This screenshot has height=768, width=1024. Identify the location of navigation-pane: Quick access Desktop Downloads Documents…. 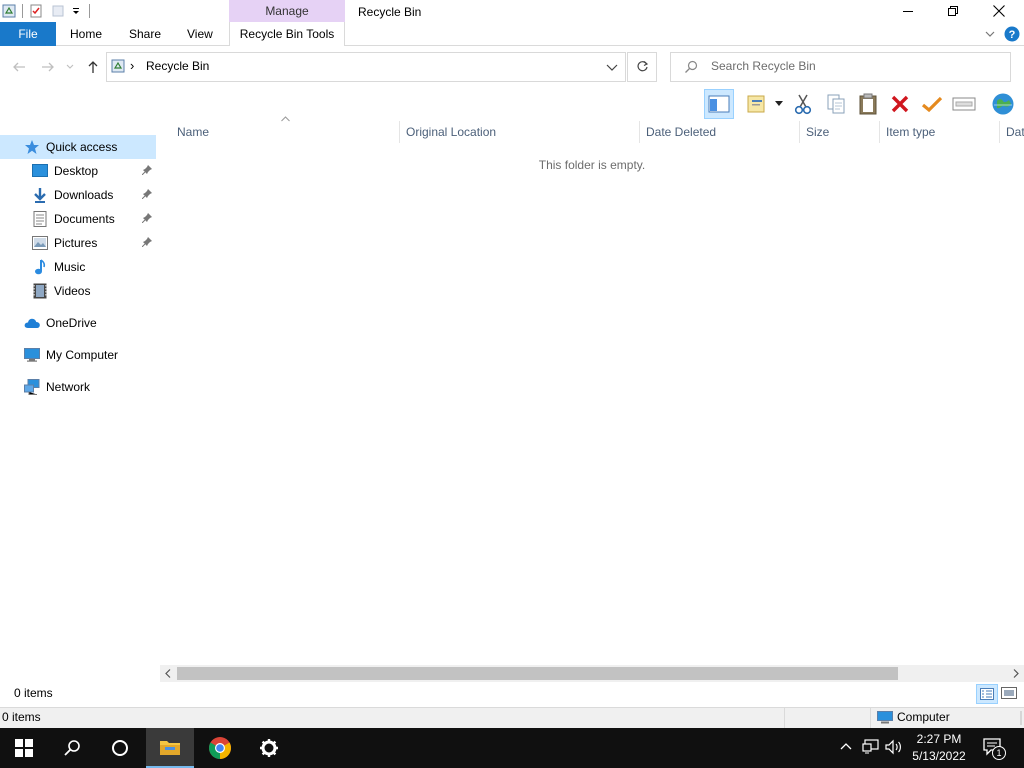
(80, 393).